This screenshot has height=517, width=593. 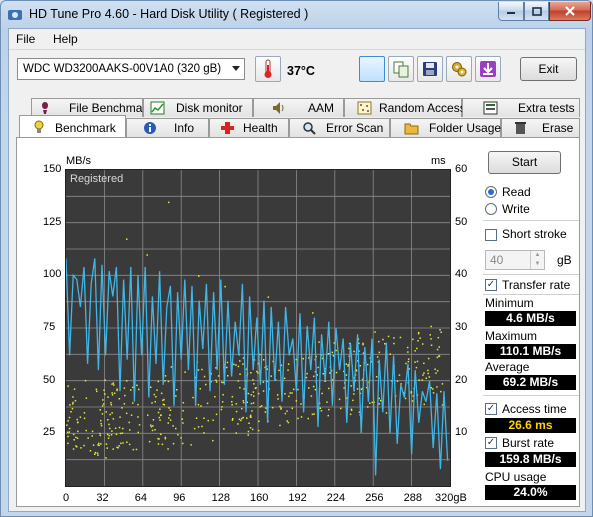 I want to click on tab-health: Health, so click(x=249, y=127).